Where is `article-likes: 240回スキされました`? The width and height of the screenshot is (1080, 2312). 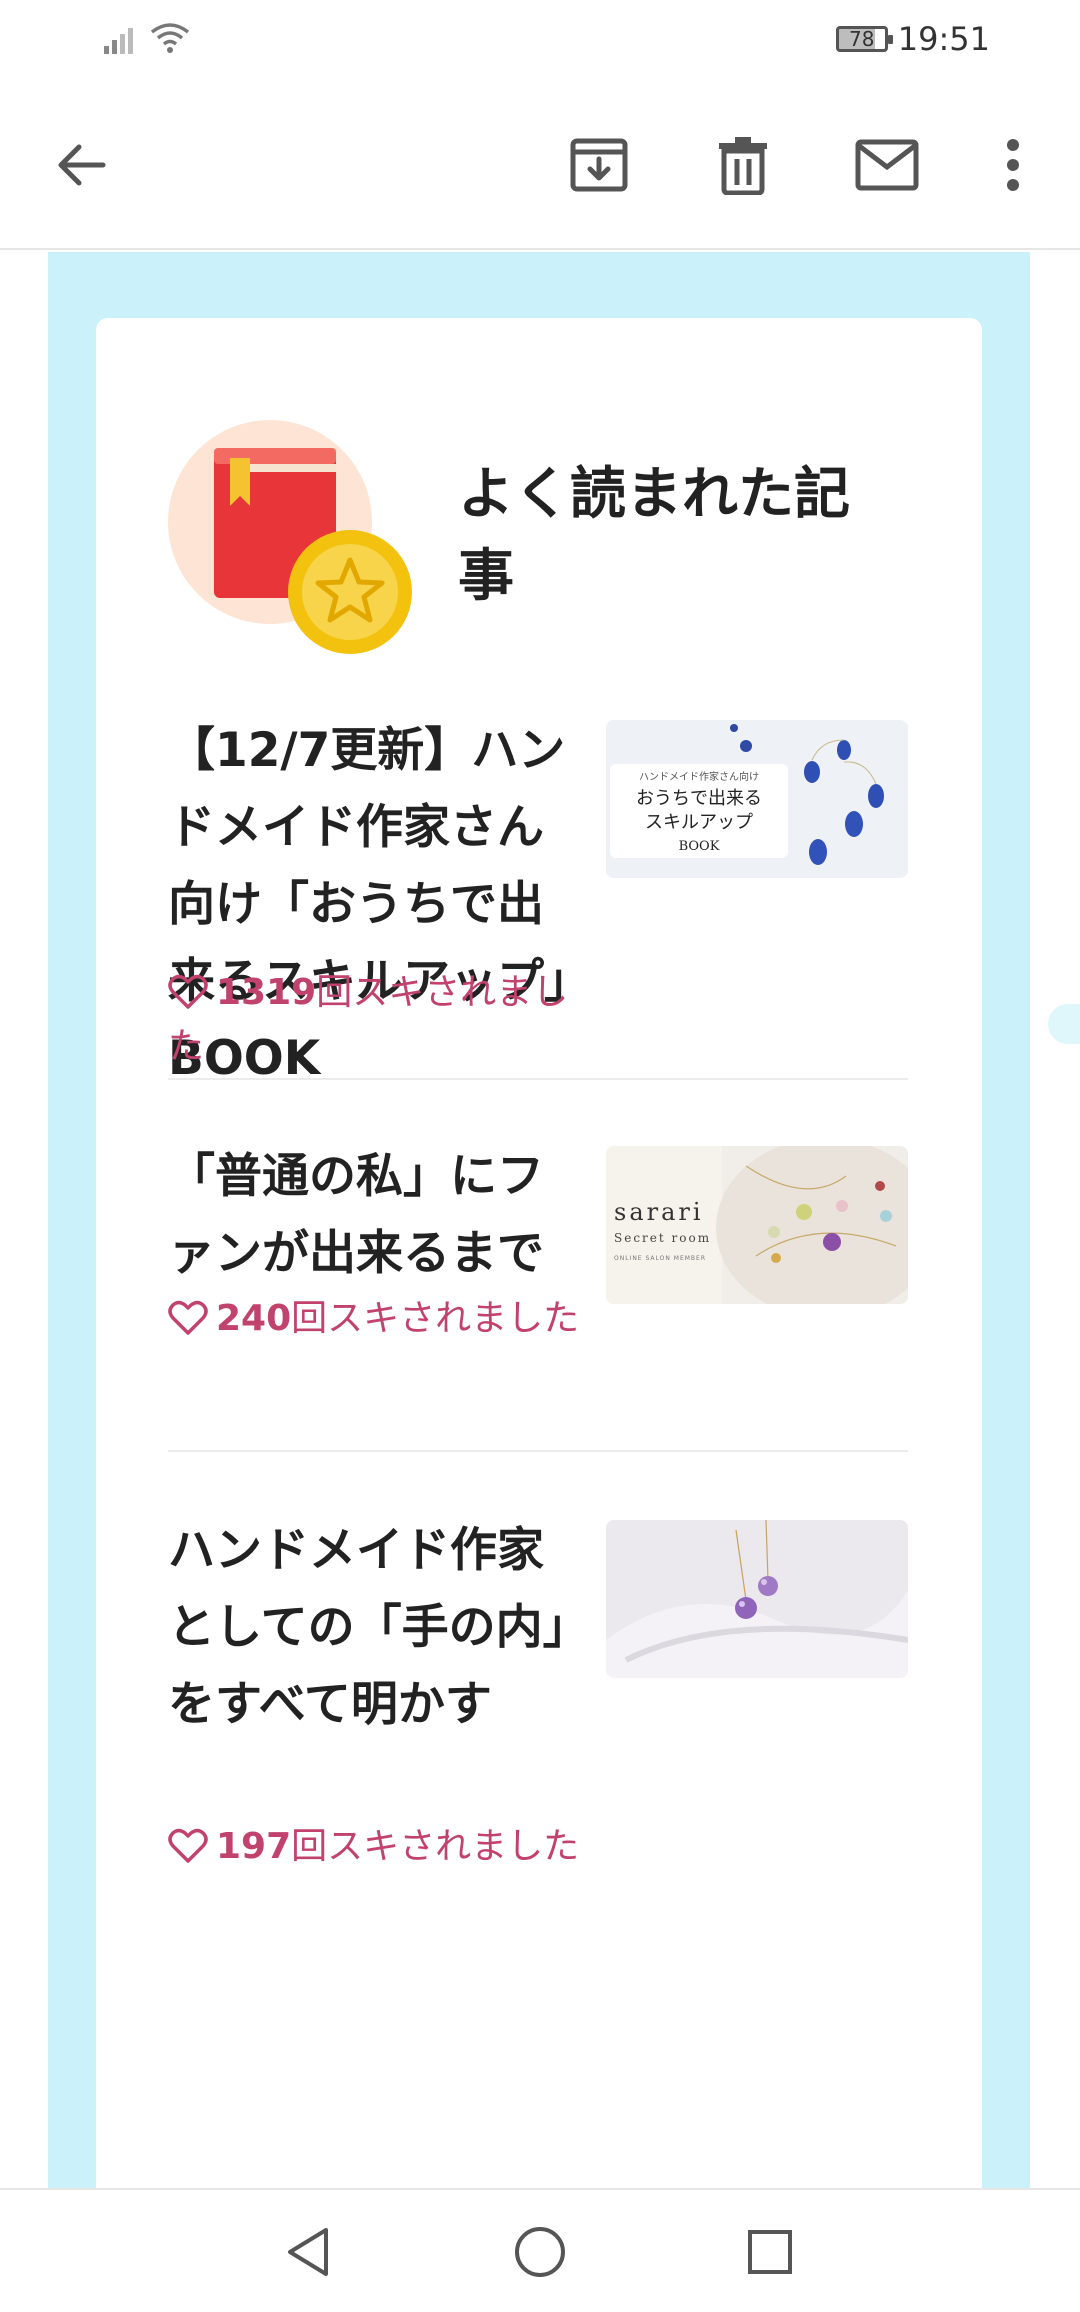
article-likes: 240回スキされました is located at coordinates (378, 1319).